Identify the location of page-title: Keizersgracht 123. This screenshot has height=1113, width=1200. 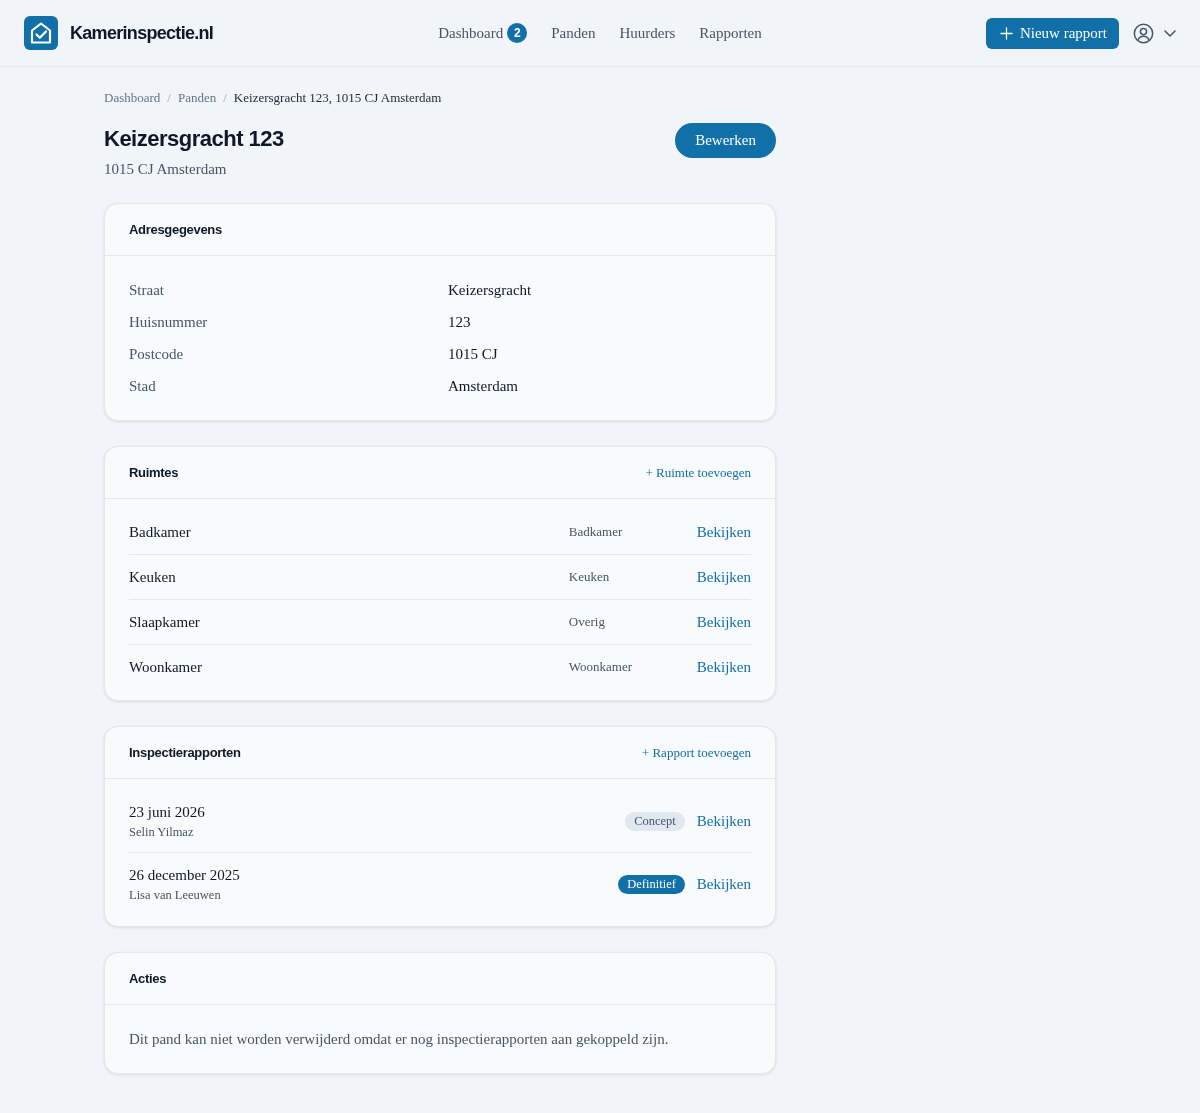
(194, 139).